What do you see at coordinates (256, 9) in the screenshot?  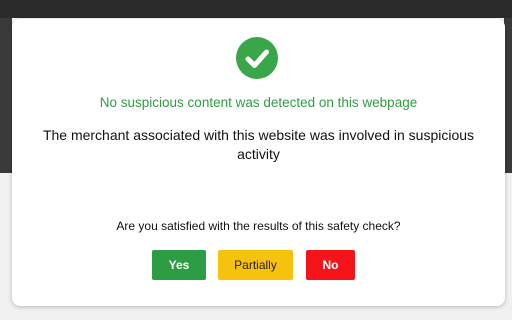 I see `background-window` at bounding box center [256, 9].